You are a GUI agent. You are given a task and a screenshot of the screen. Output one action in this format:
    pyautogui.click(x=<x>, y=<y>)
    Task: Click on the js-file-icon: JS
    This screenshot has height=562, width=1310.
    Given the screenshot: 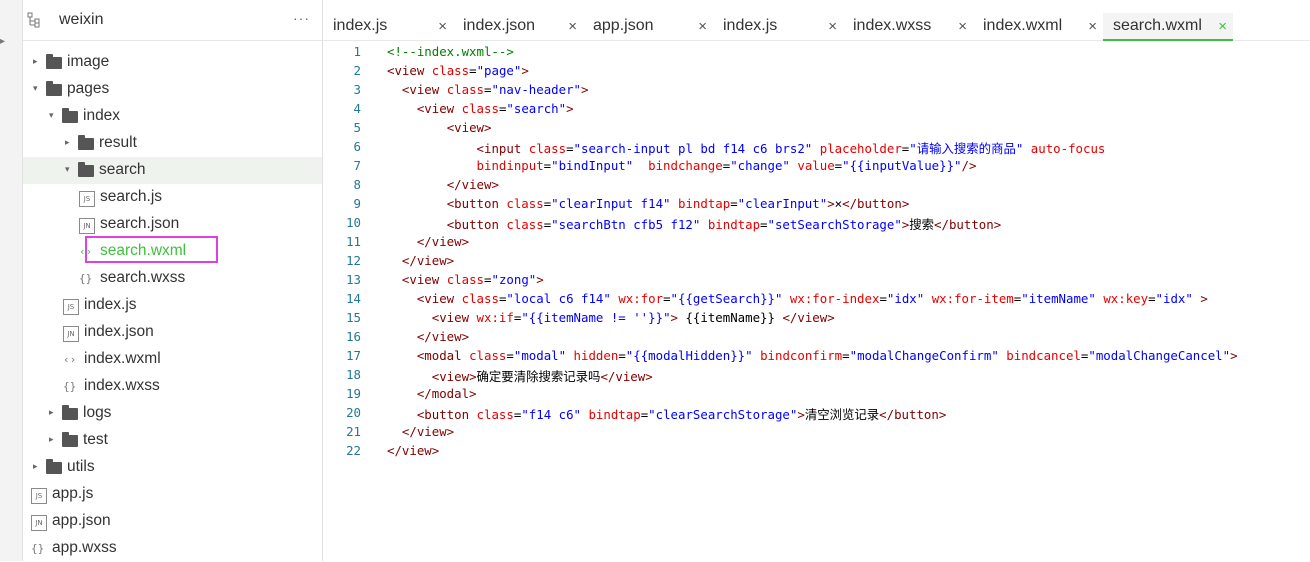 What is the action you would take?
    pyautogui.click(x=87, y=199)
    